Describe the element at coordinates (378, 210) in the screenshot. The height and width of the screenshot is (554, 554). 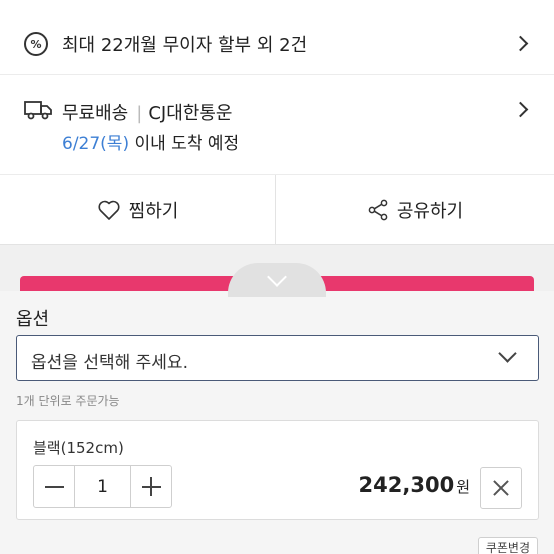
I see `share-icon` at that location.